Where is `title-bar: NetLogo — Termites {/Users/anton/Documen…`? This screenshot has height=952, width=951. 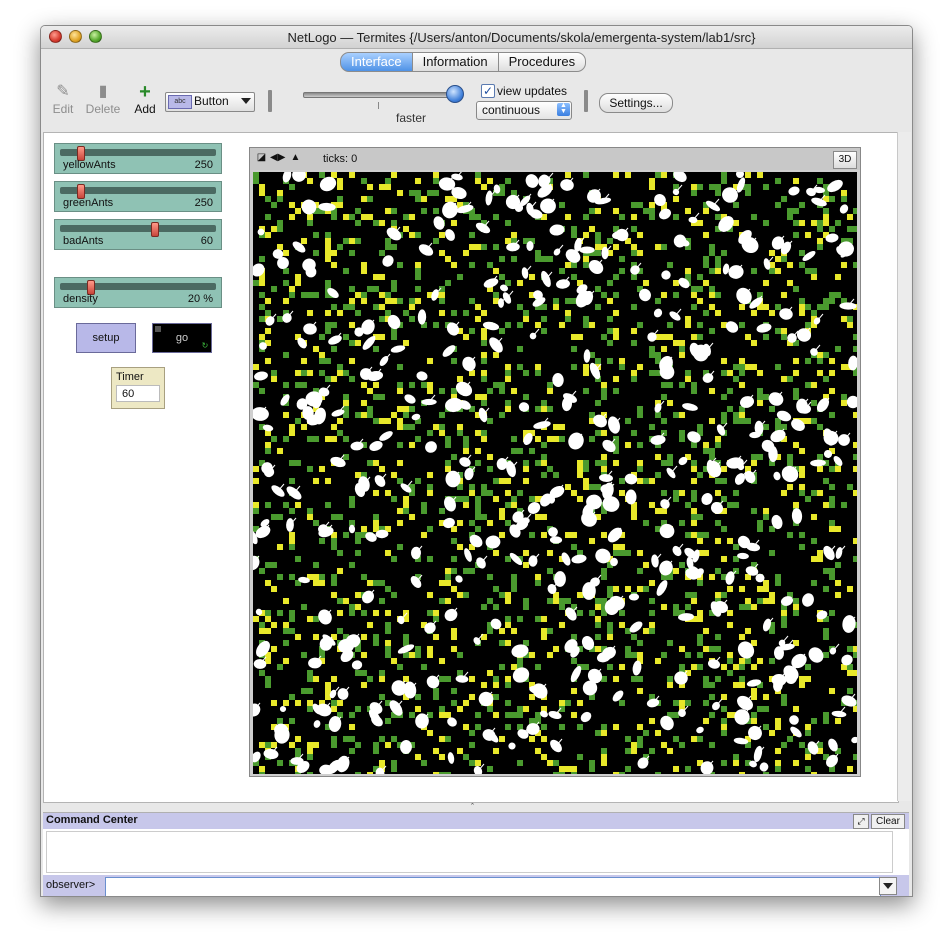
title-bar: NetLogo — Termites {/Users/anton/Documen… is located at coordinates (476, 37).